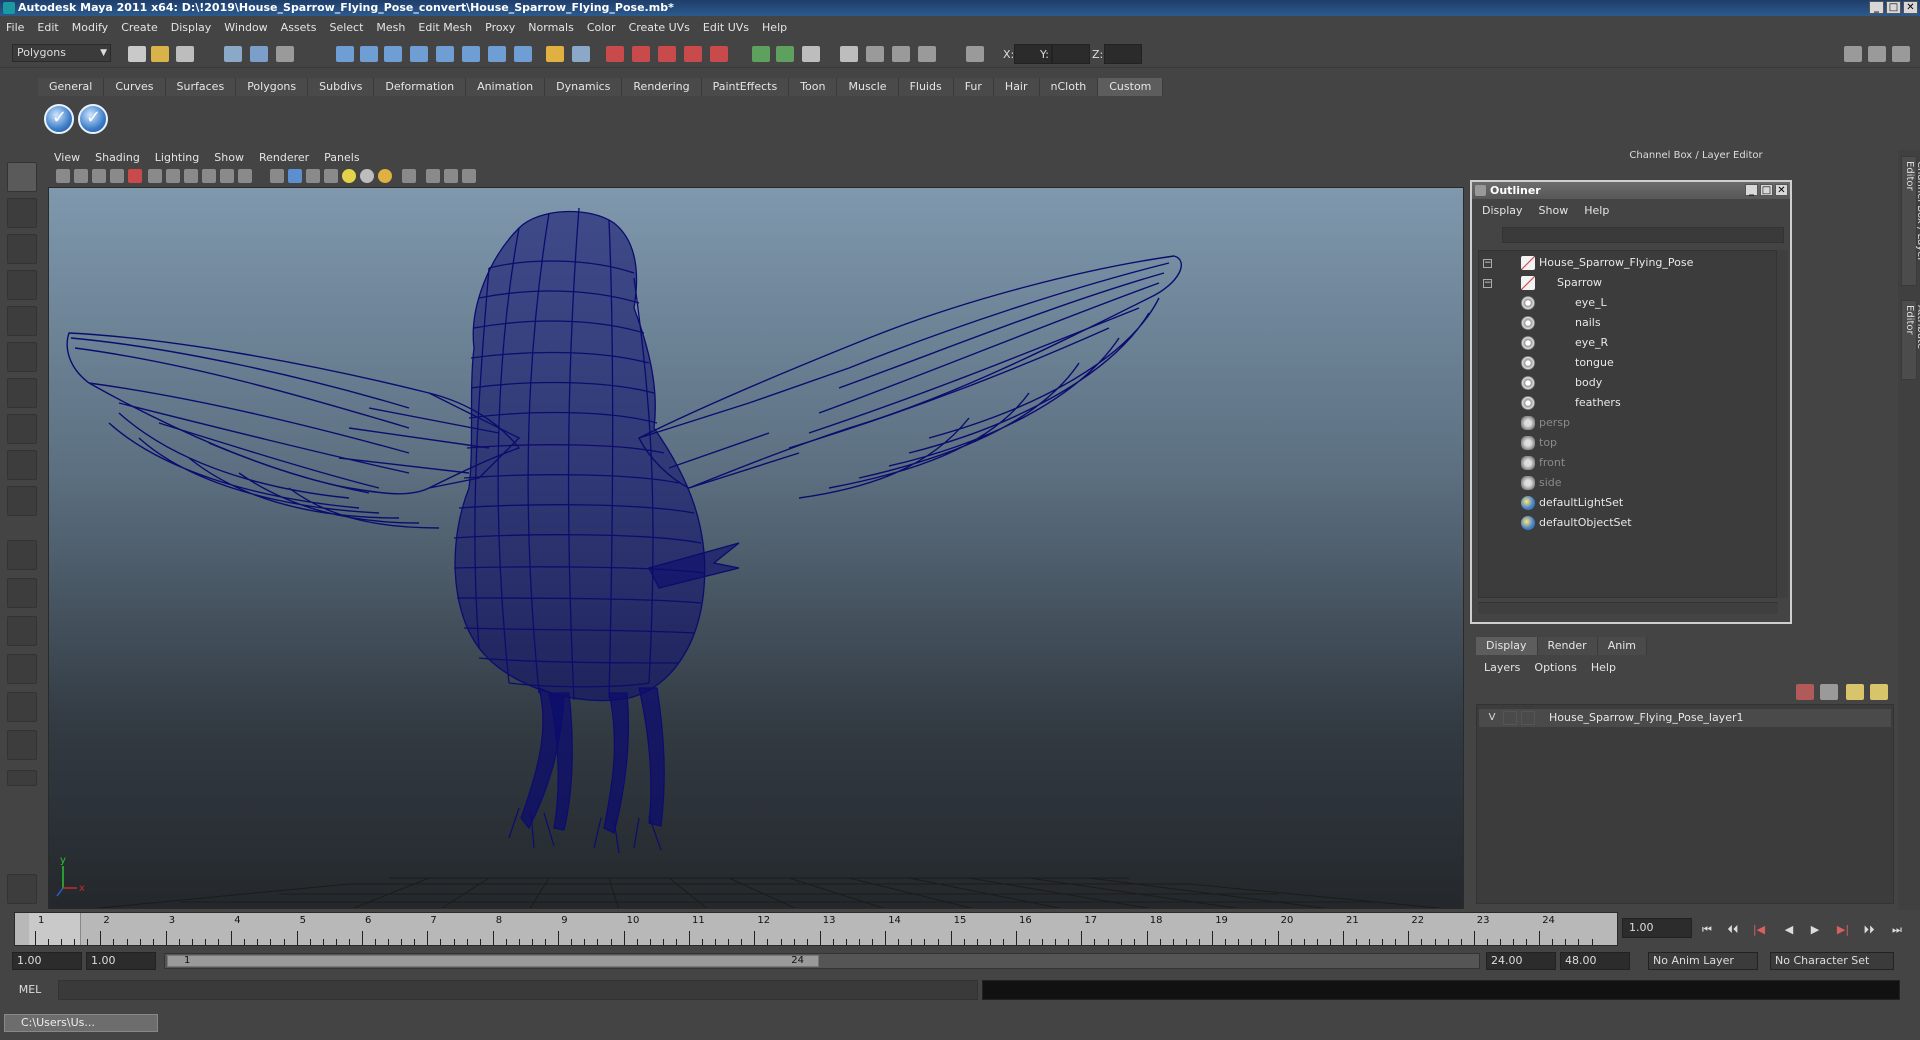  I want to click on outliner-item: eye_L, so click(1624, 303).